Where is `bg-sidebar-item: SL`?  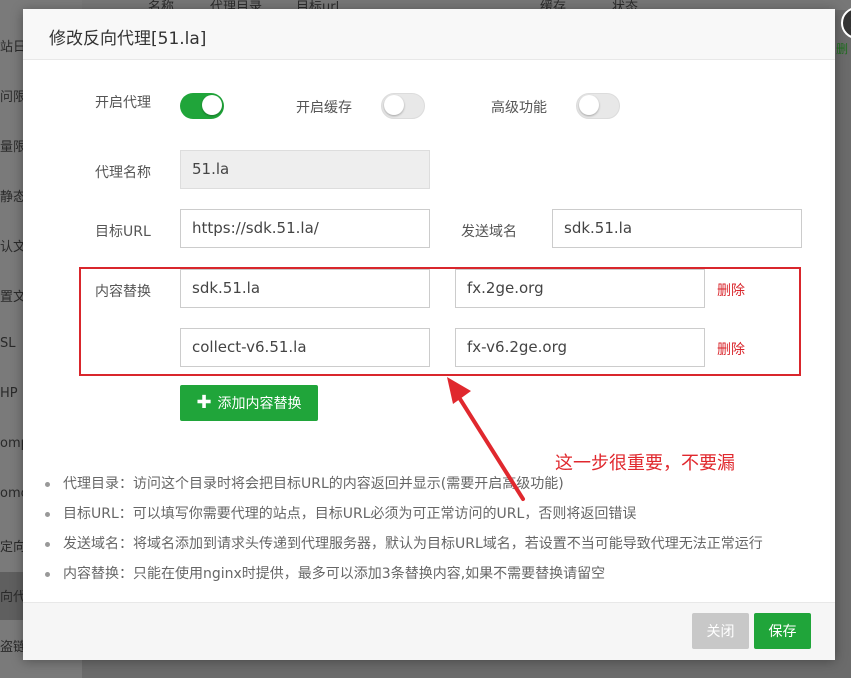
bg-sidebar-item: SL is located at coordinates (8, 343).